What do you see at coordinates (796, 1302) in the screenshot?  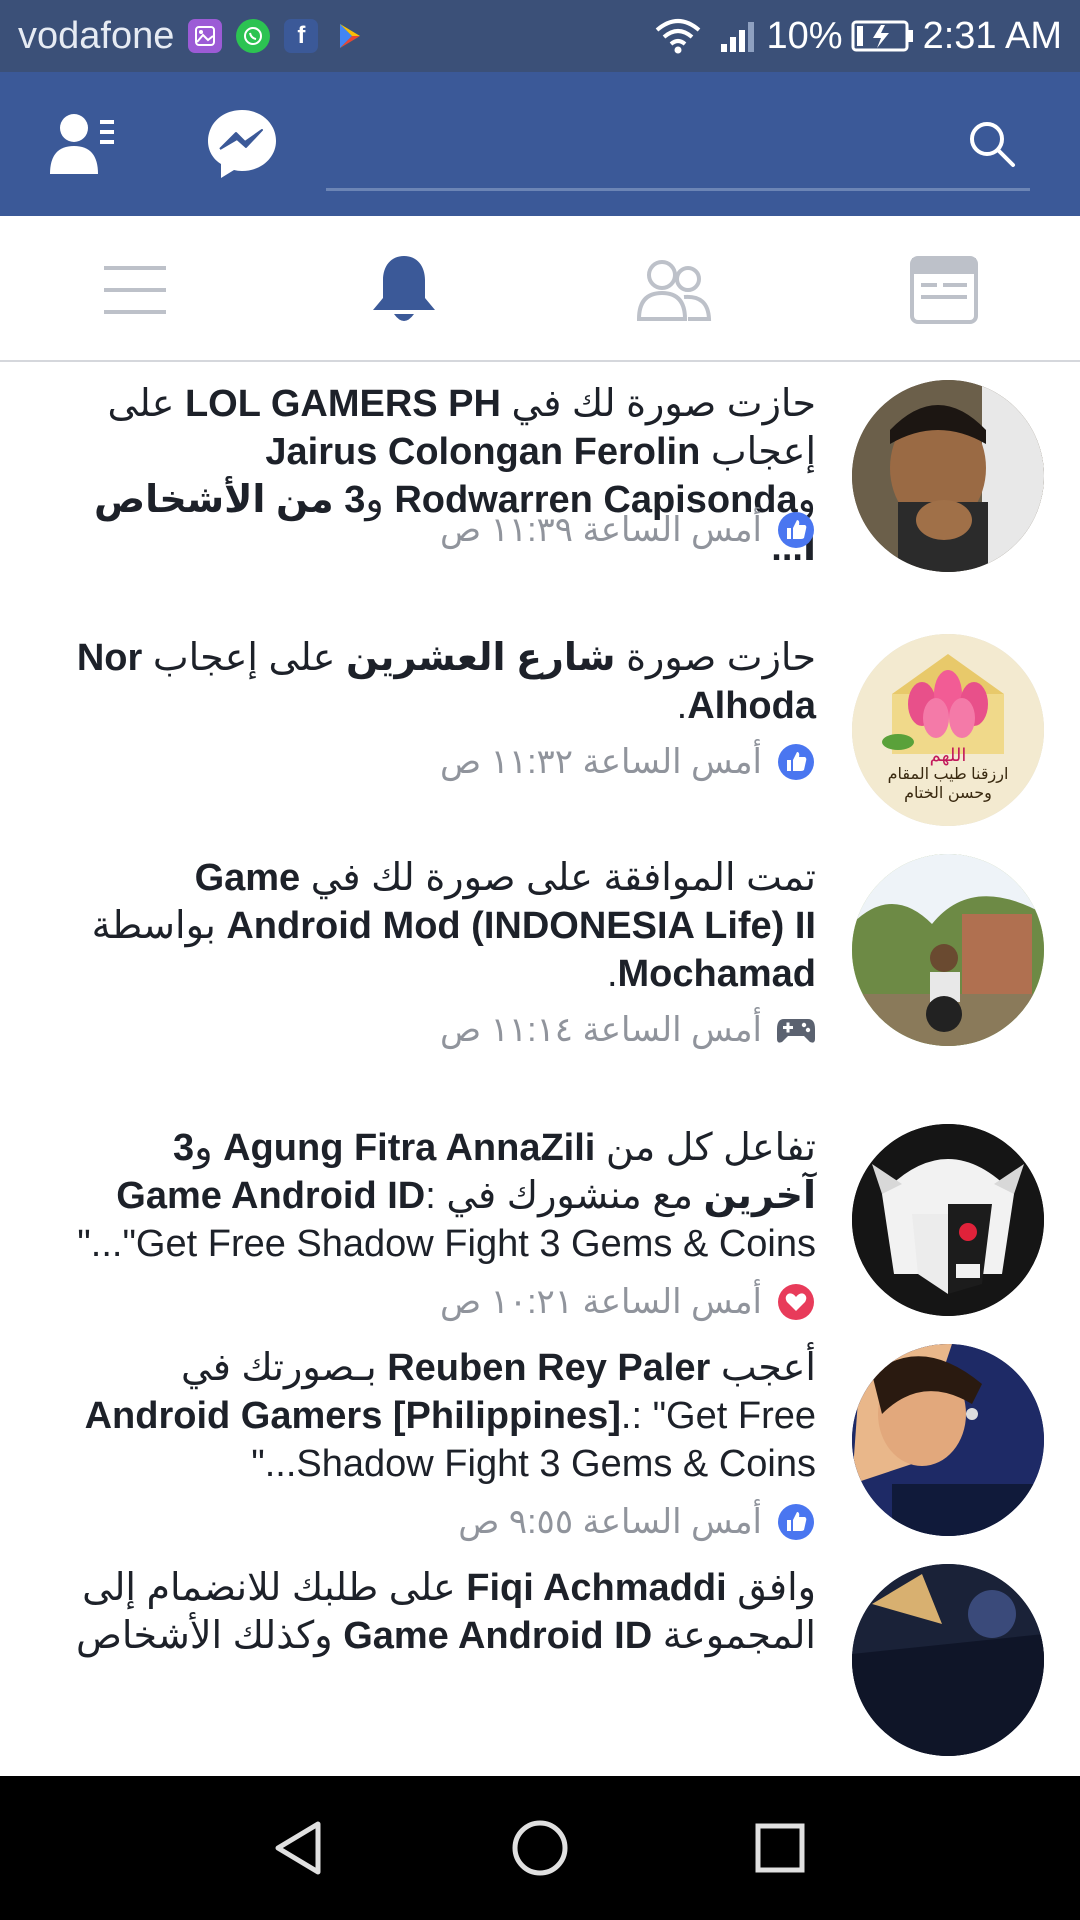 I see `heart-icon` at bounding box center [796, 1302].